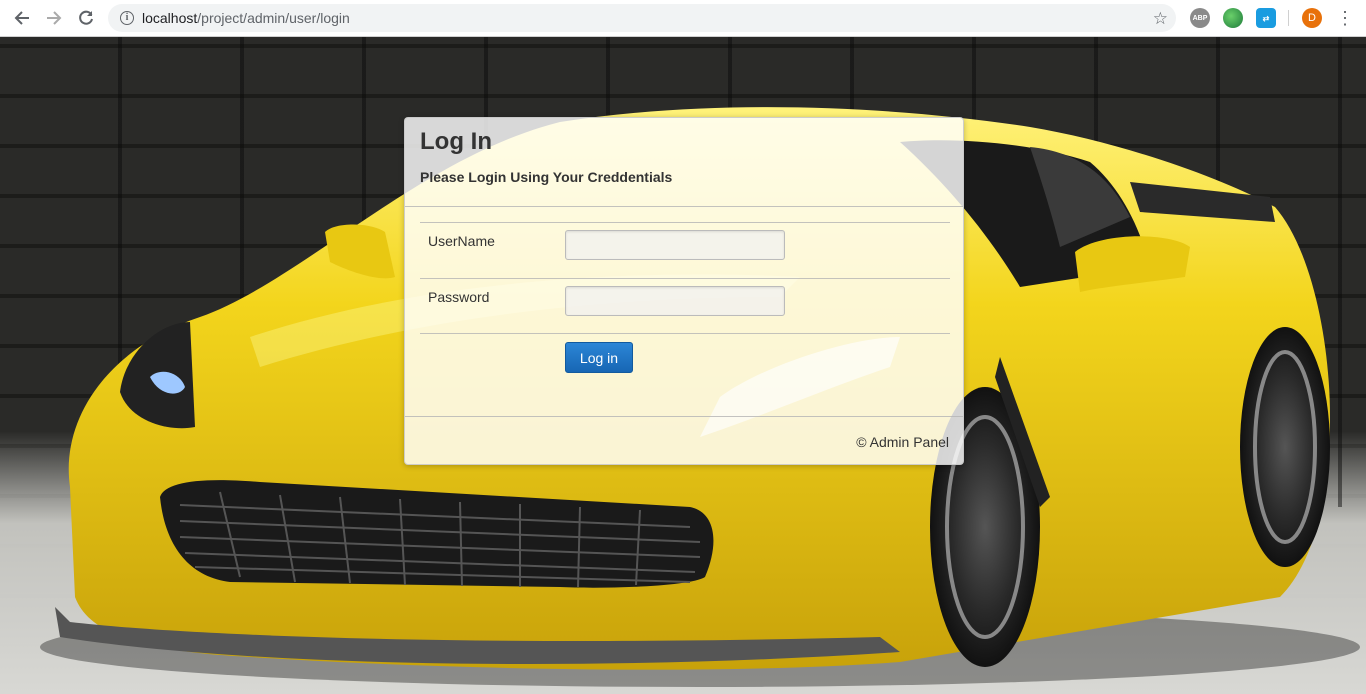 The width and height of the screenshot is (1366, 694). What do you see at coordinates (1160, 19) in the screenshot?
I see `bookmark-star-icon: ☆` at bounding box center [1160, 19].